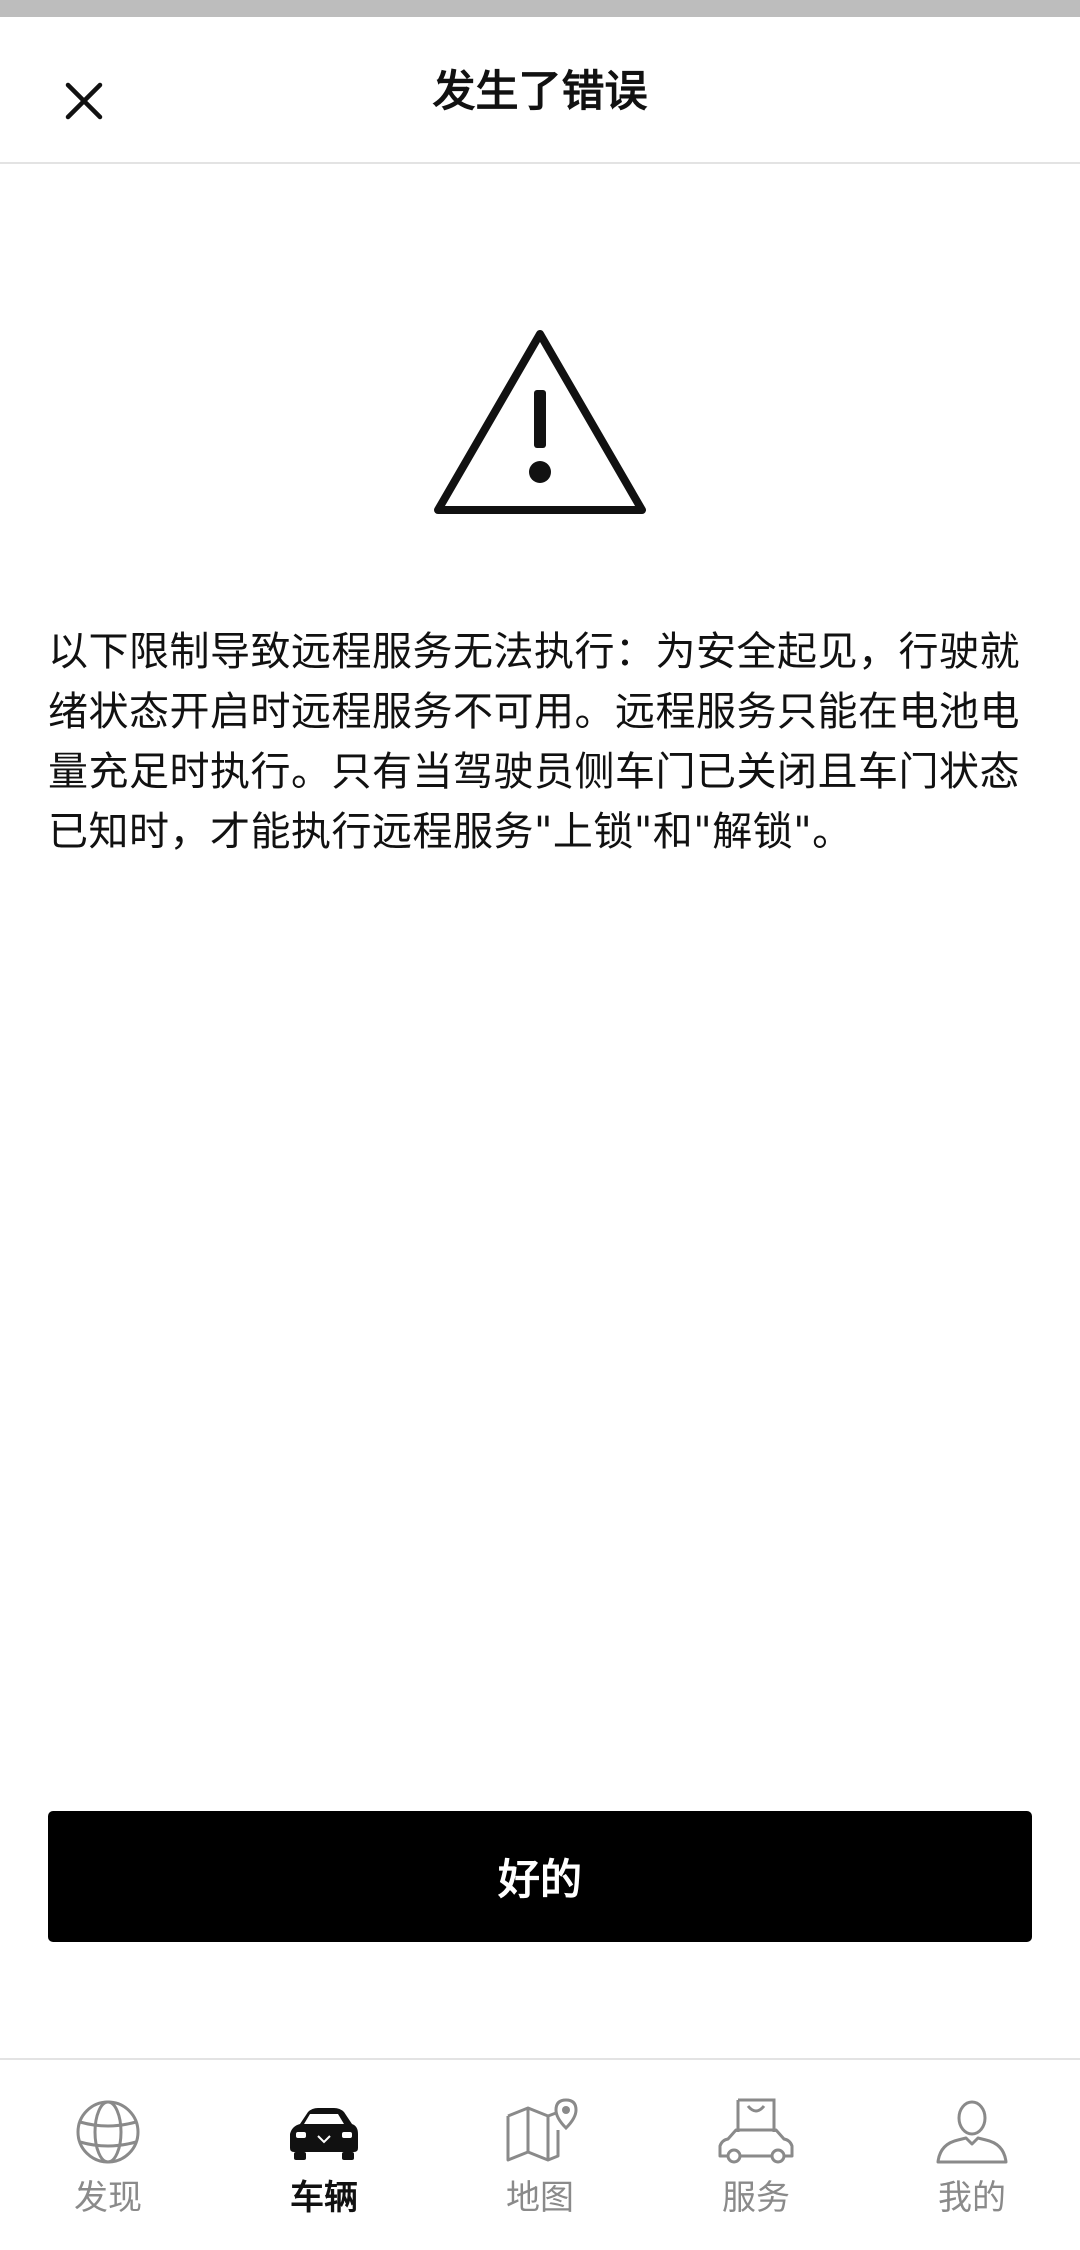 The height and width of the screenshot is (2250, 1080). I want to click on tab-vehicle-label: 车辆, so click(324, 2198).